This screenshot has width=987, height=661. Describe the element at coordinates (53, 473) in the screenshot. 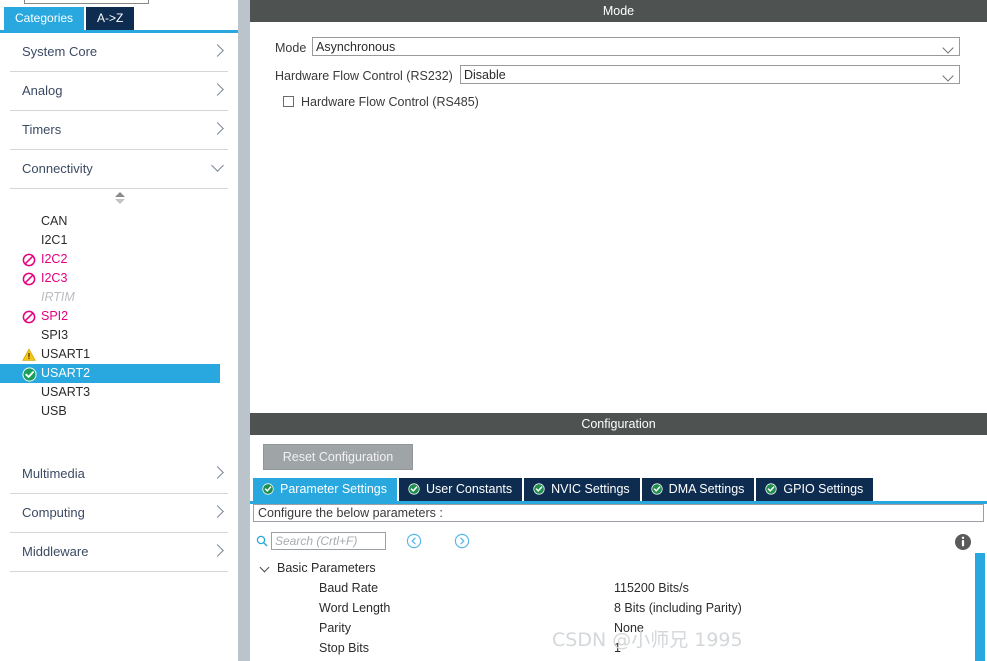

I see `category-label: Multimedia` at that location.